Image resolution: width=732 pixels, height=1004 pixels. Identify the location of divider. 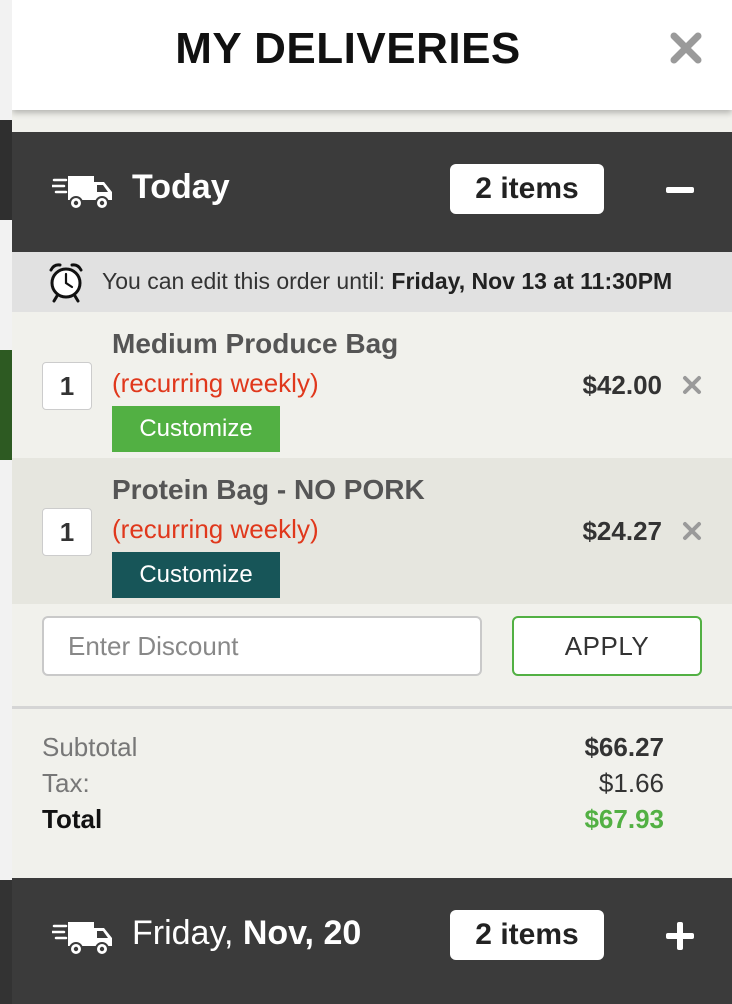
(372, 707).